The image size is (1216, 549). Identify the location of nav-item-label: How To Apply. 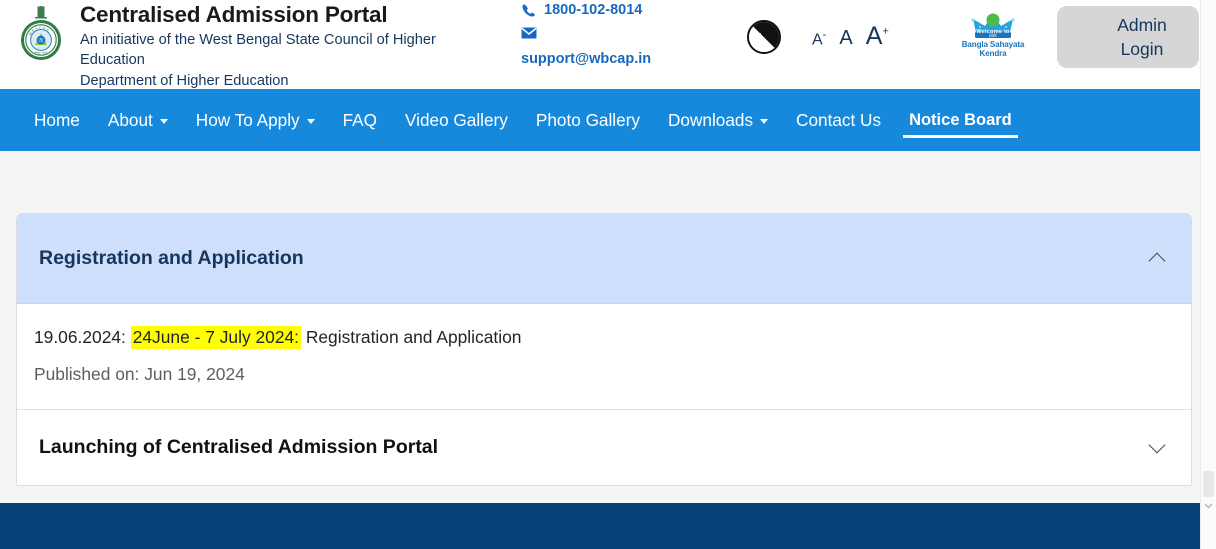
(247, 119).